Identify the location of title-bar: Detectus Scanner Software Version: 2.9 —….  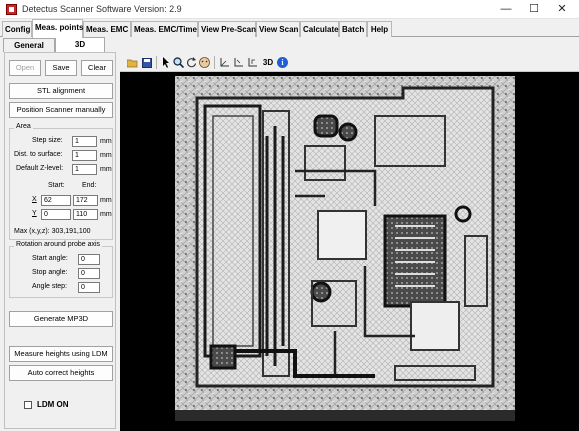
(289, 9).